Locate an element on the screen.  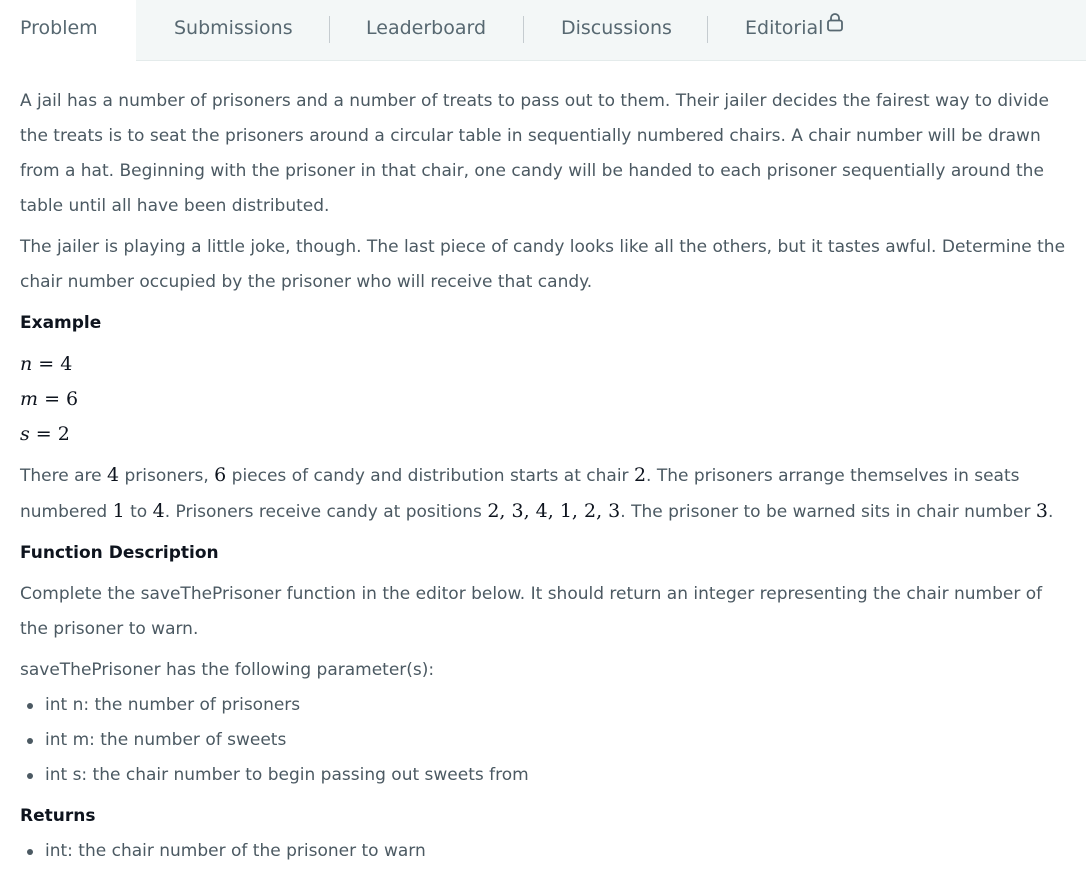
example-var-s: s = 2 is located at coordinates (45, 434).